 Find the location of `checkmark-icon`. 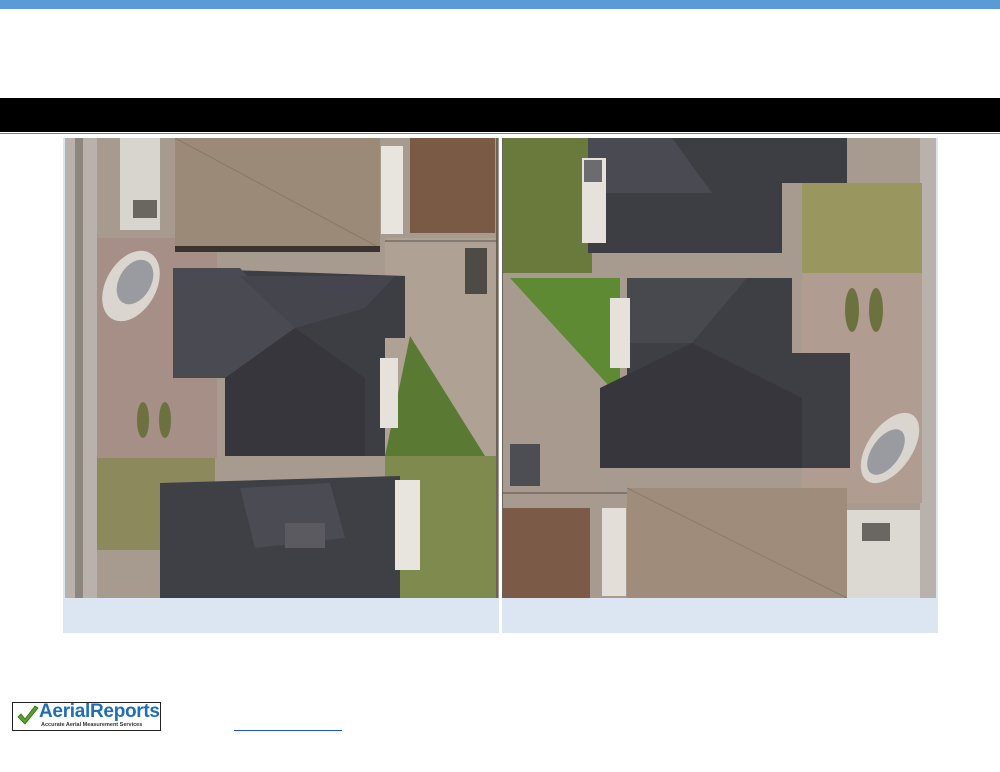

checkmark-icon is located at coordinates (28, 715).